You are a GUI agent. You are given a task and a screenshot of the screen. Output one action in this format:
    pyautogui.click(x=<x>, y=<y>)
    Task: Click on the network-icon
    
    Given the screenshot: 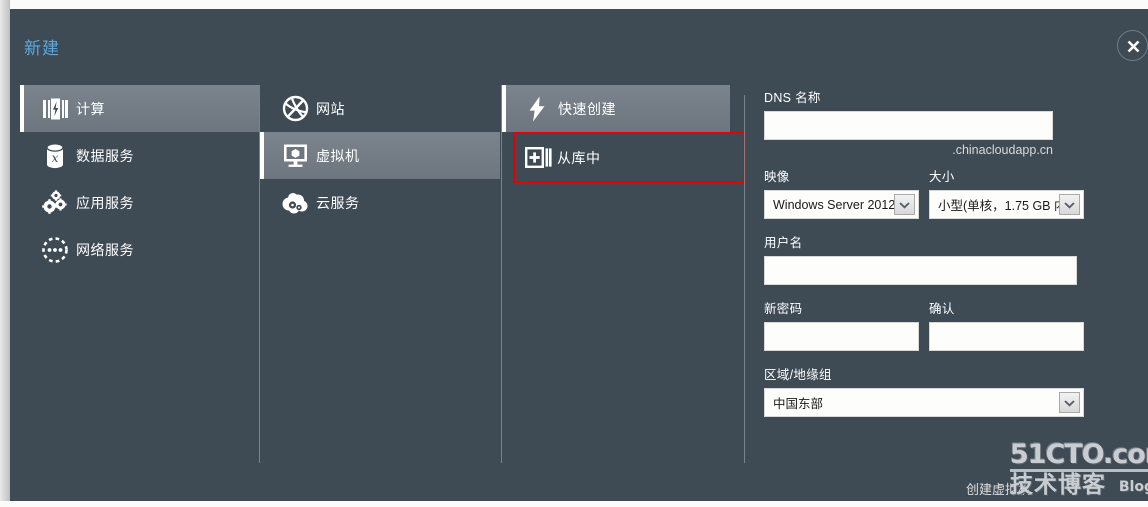 What is the action you would take?
    pyautogui.click(x=55, y=250)
    